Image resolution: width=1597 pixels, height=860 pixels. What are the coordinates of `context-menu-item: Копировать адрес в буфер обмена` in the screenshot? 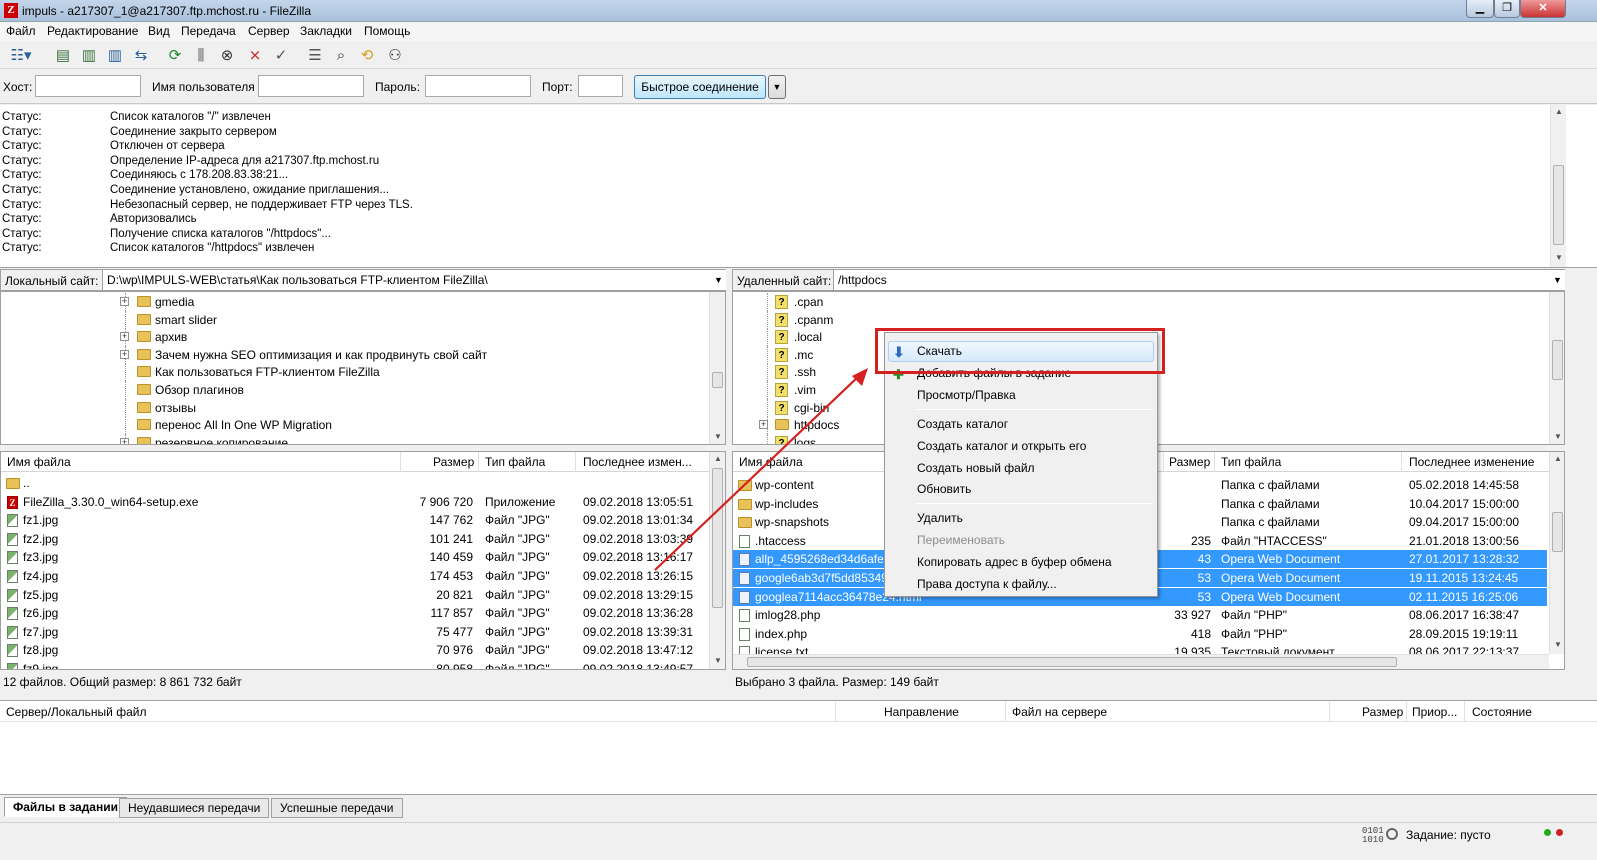 It's located at (1014, 562).